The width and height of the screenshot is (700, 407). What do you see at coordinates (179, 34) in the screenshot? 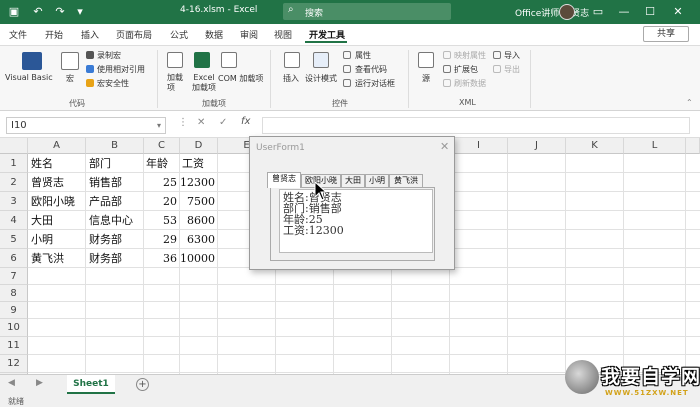
I see `tab-formulas: 公式` at bounding box center [179, 34].